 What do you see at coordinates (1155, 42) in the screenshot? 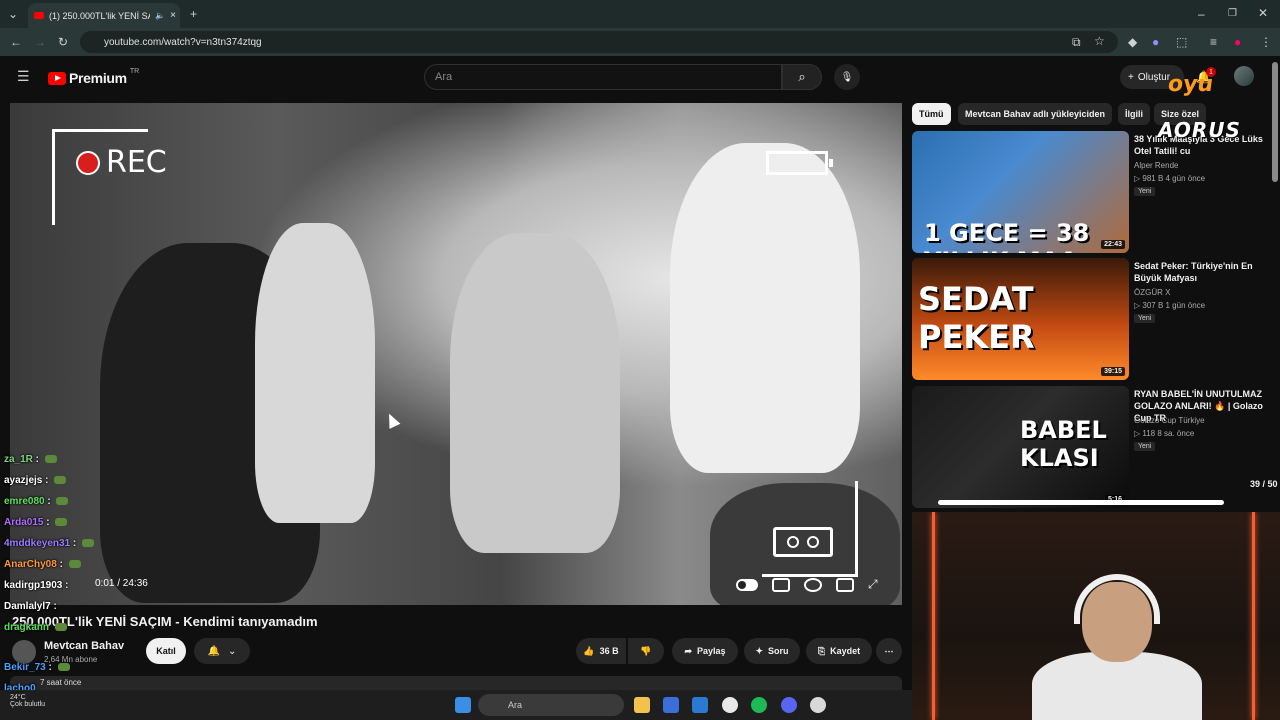
I see `extension-2-icon: ●` at bounding box center [1155, 42].